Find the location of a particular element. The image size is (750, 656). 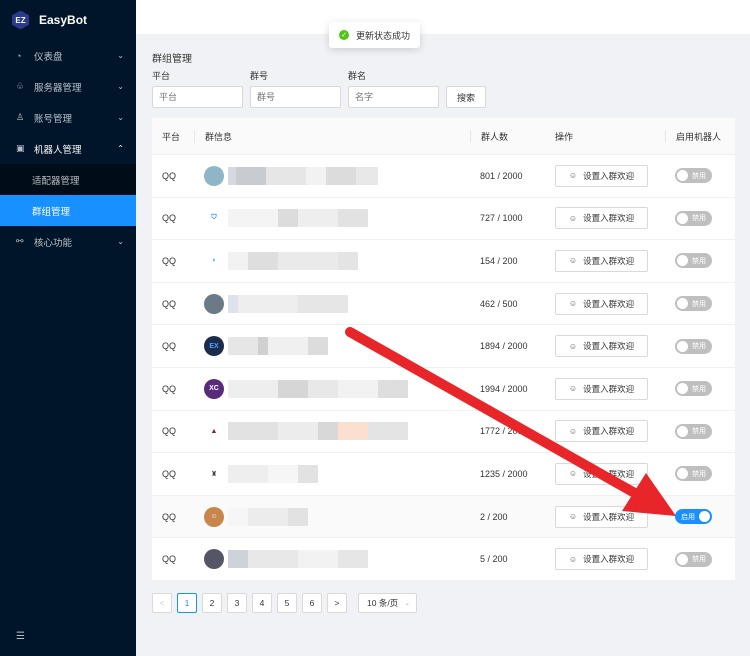

table-row: QQ 462 / 500 ☺ 设置入群欢迎 禁用 is located at coordinates (443, 304).